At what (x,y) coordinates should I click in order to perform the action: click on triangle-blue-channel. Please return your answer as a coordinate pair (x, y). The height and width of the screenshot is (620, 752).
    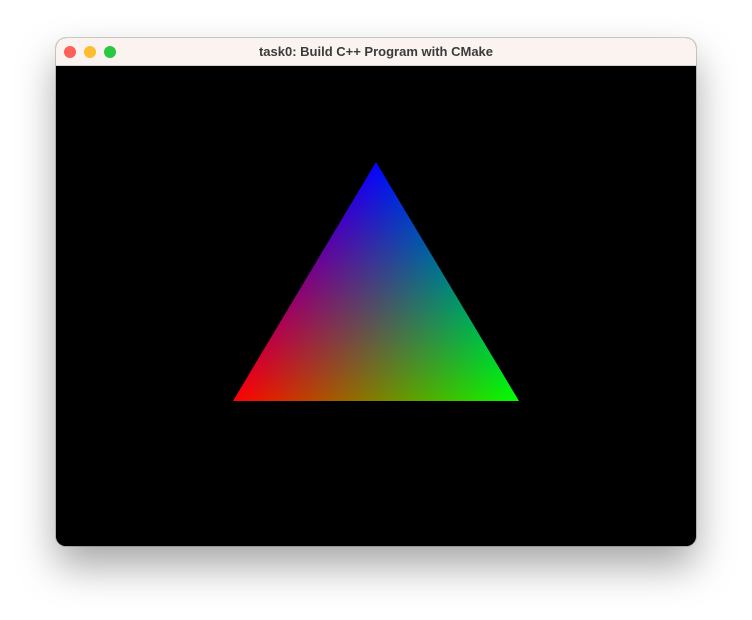
    Looking at the image, I should click on (376, 281).